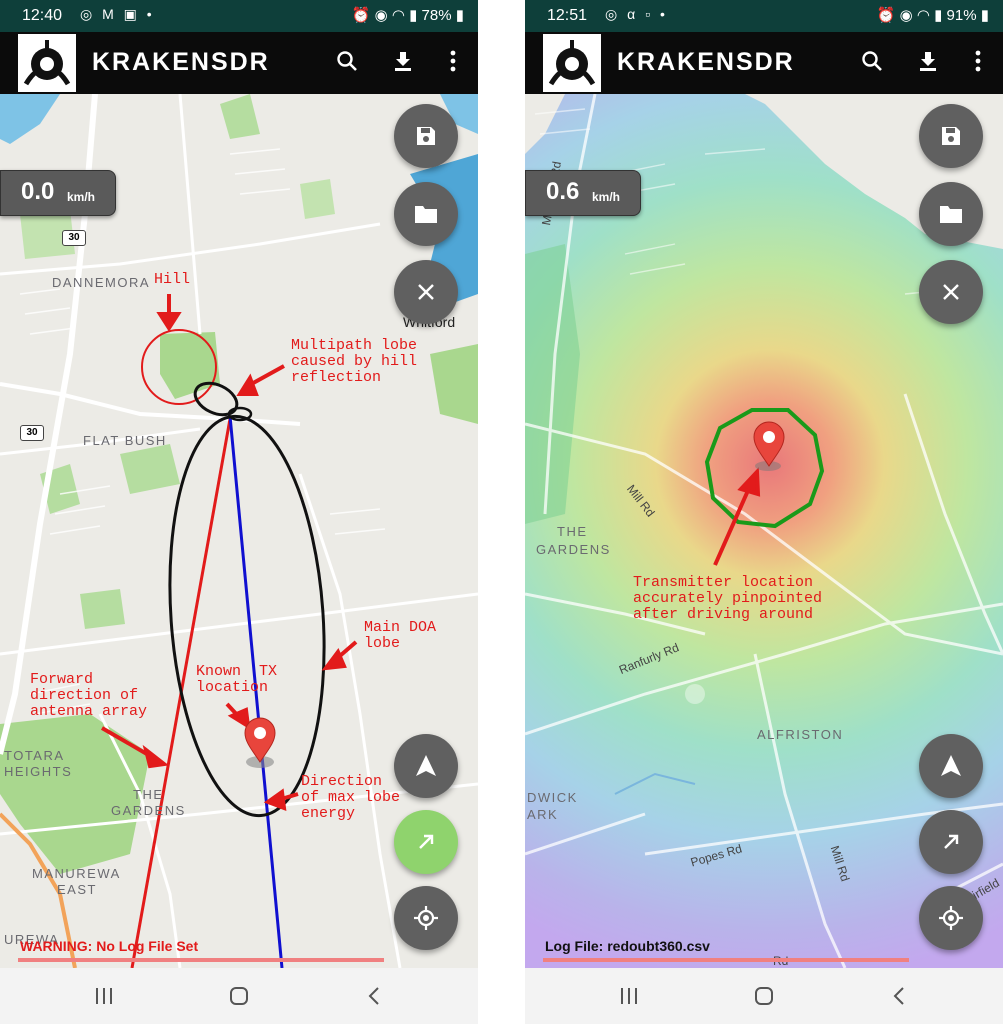  I want to click on status-time: 12:51, so click(567, 15).